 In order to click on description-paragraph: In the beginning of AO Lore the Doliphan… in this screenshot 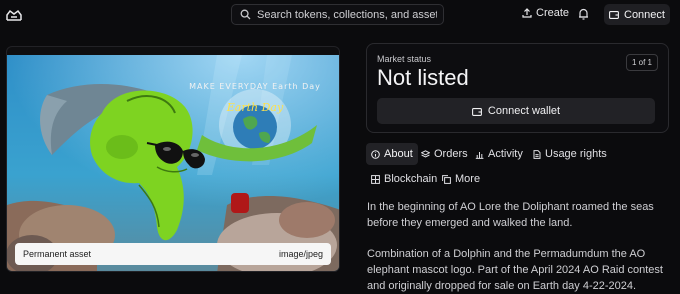, I will do `click(510, 215)`.